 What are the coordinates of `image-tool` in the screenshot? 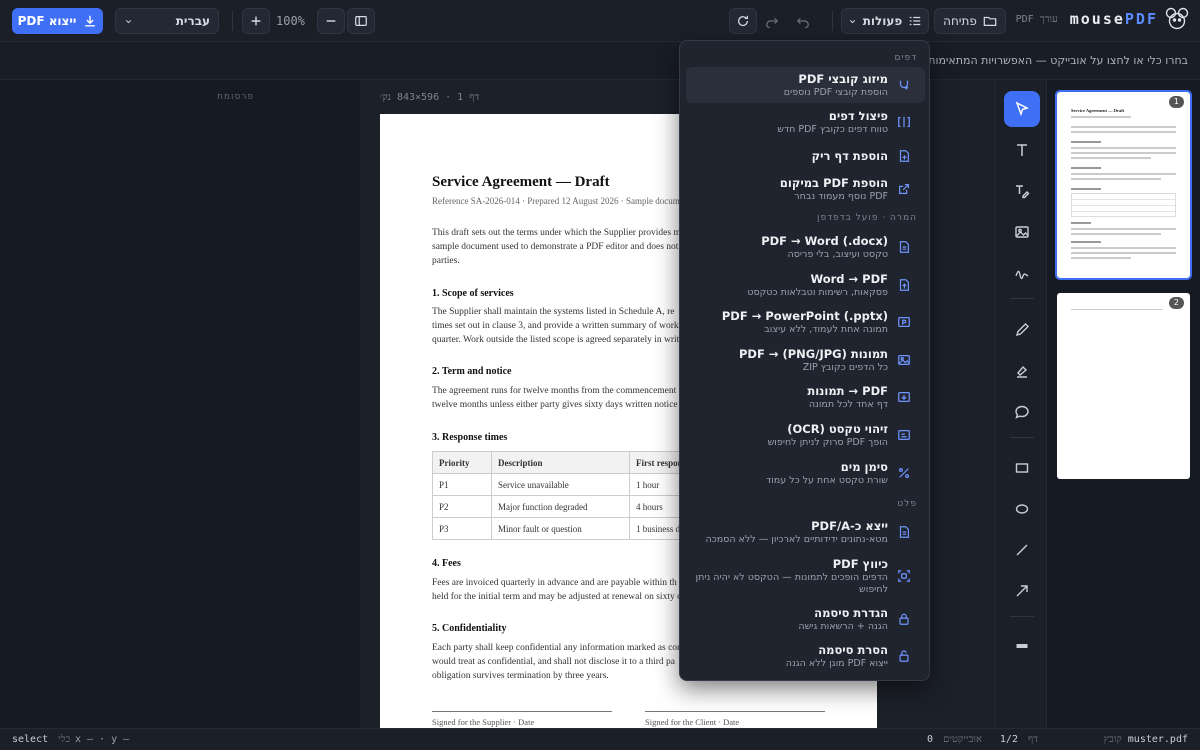 It's located at (1022, 232).